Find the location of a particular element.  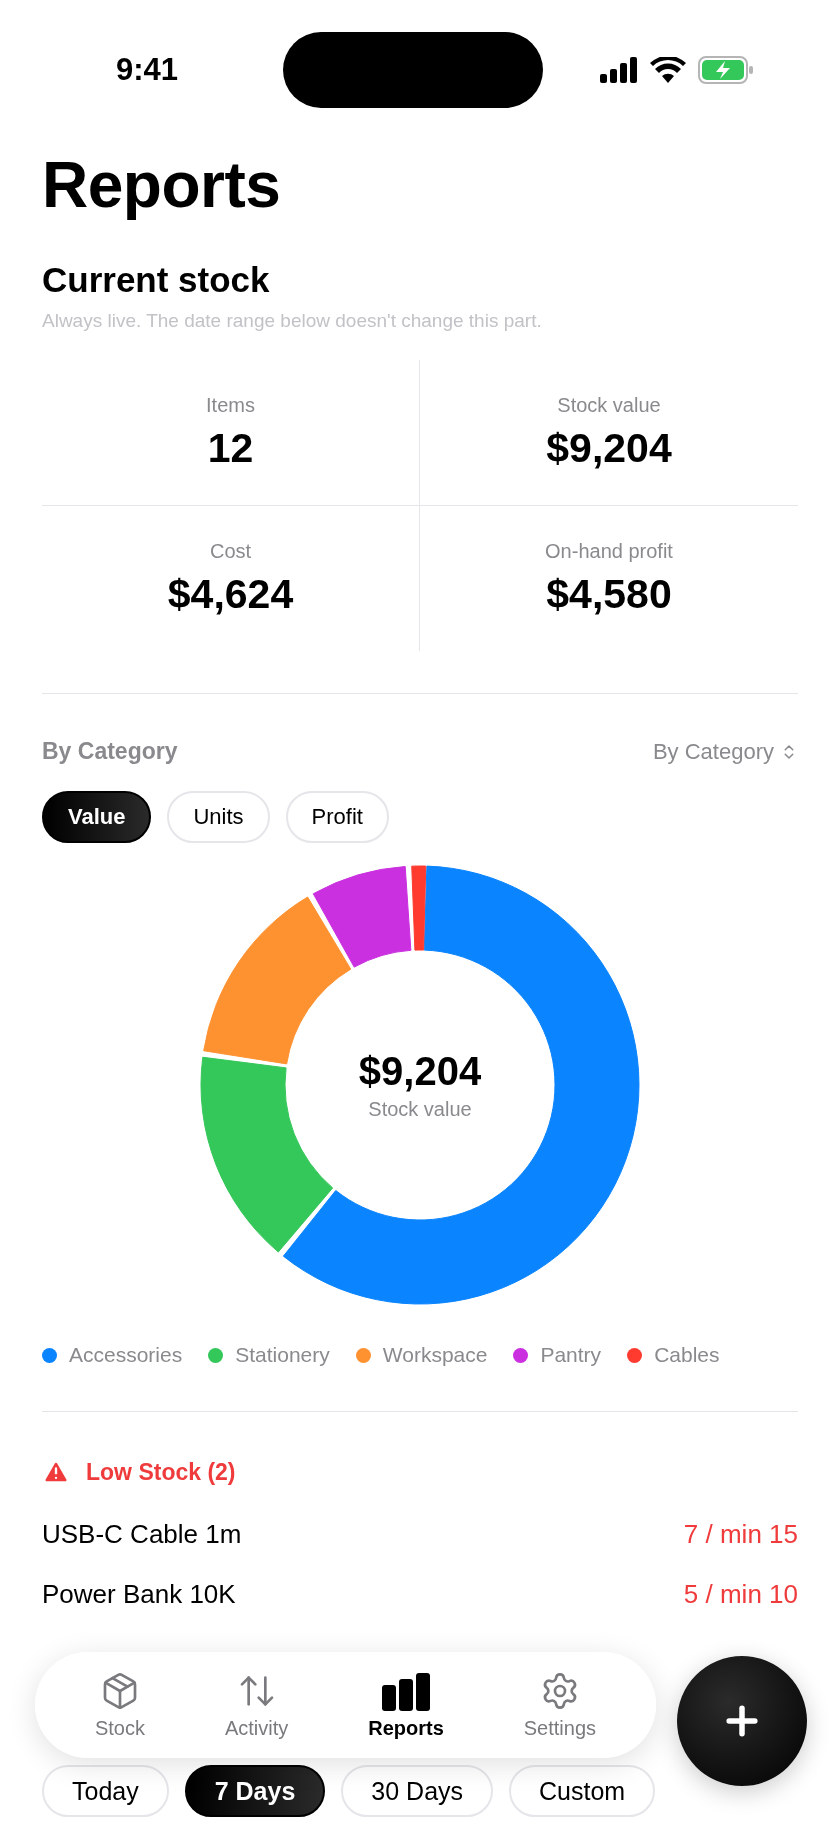

section-heading: Low Stock (2) is located at coordinates (161, 1472).